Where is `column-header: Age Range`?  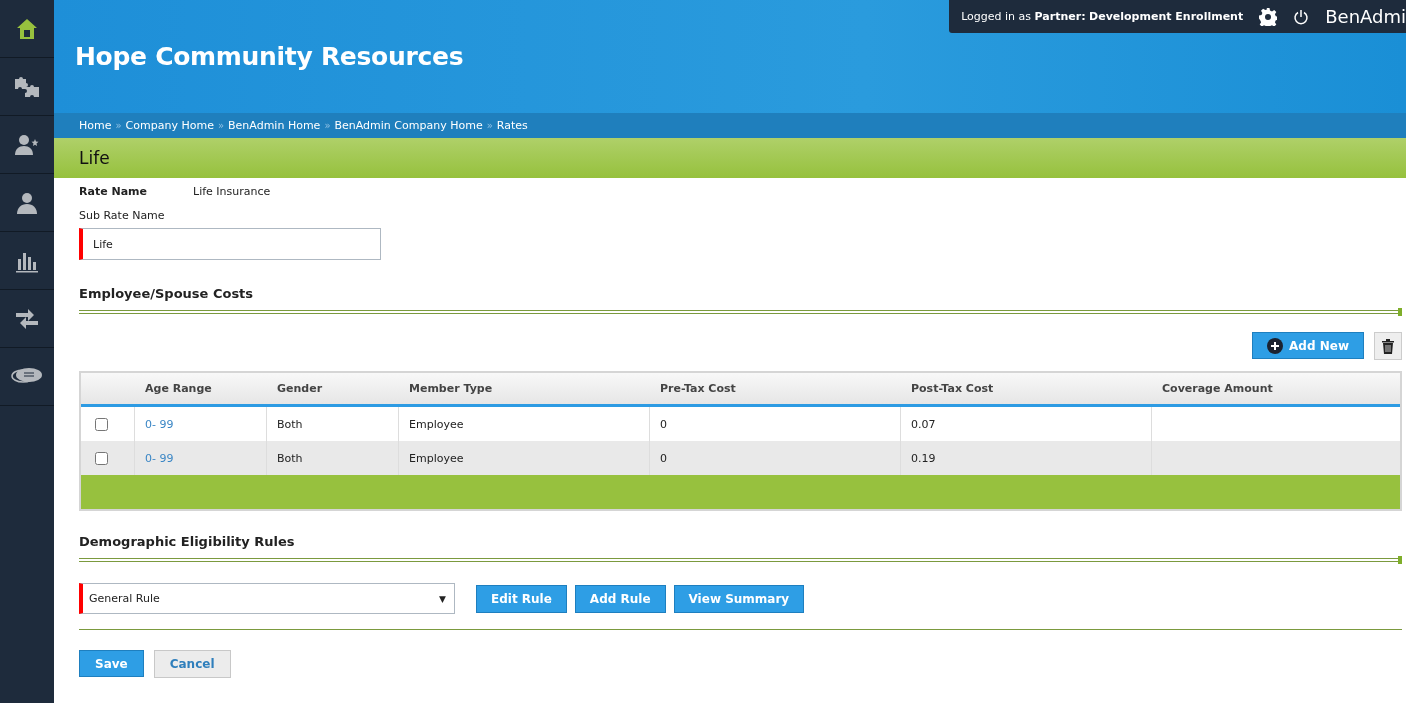
column-header: Age Range is located at coordinates (178, 388).